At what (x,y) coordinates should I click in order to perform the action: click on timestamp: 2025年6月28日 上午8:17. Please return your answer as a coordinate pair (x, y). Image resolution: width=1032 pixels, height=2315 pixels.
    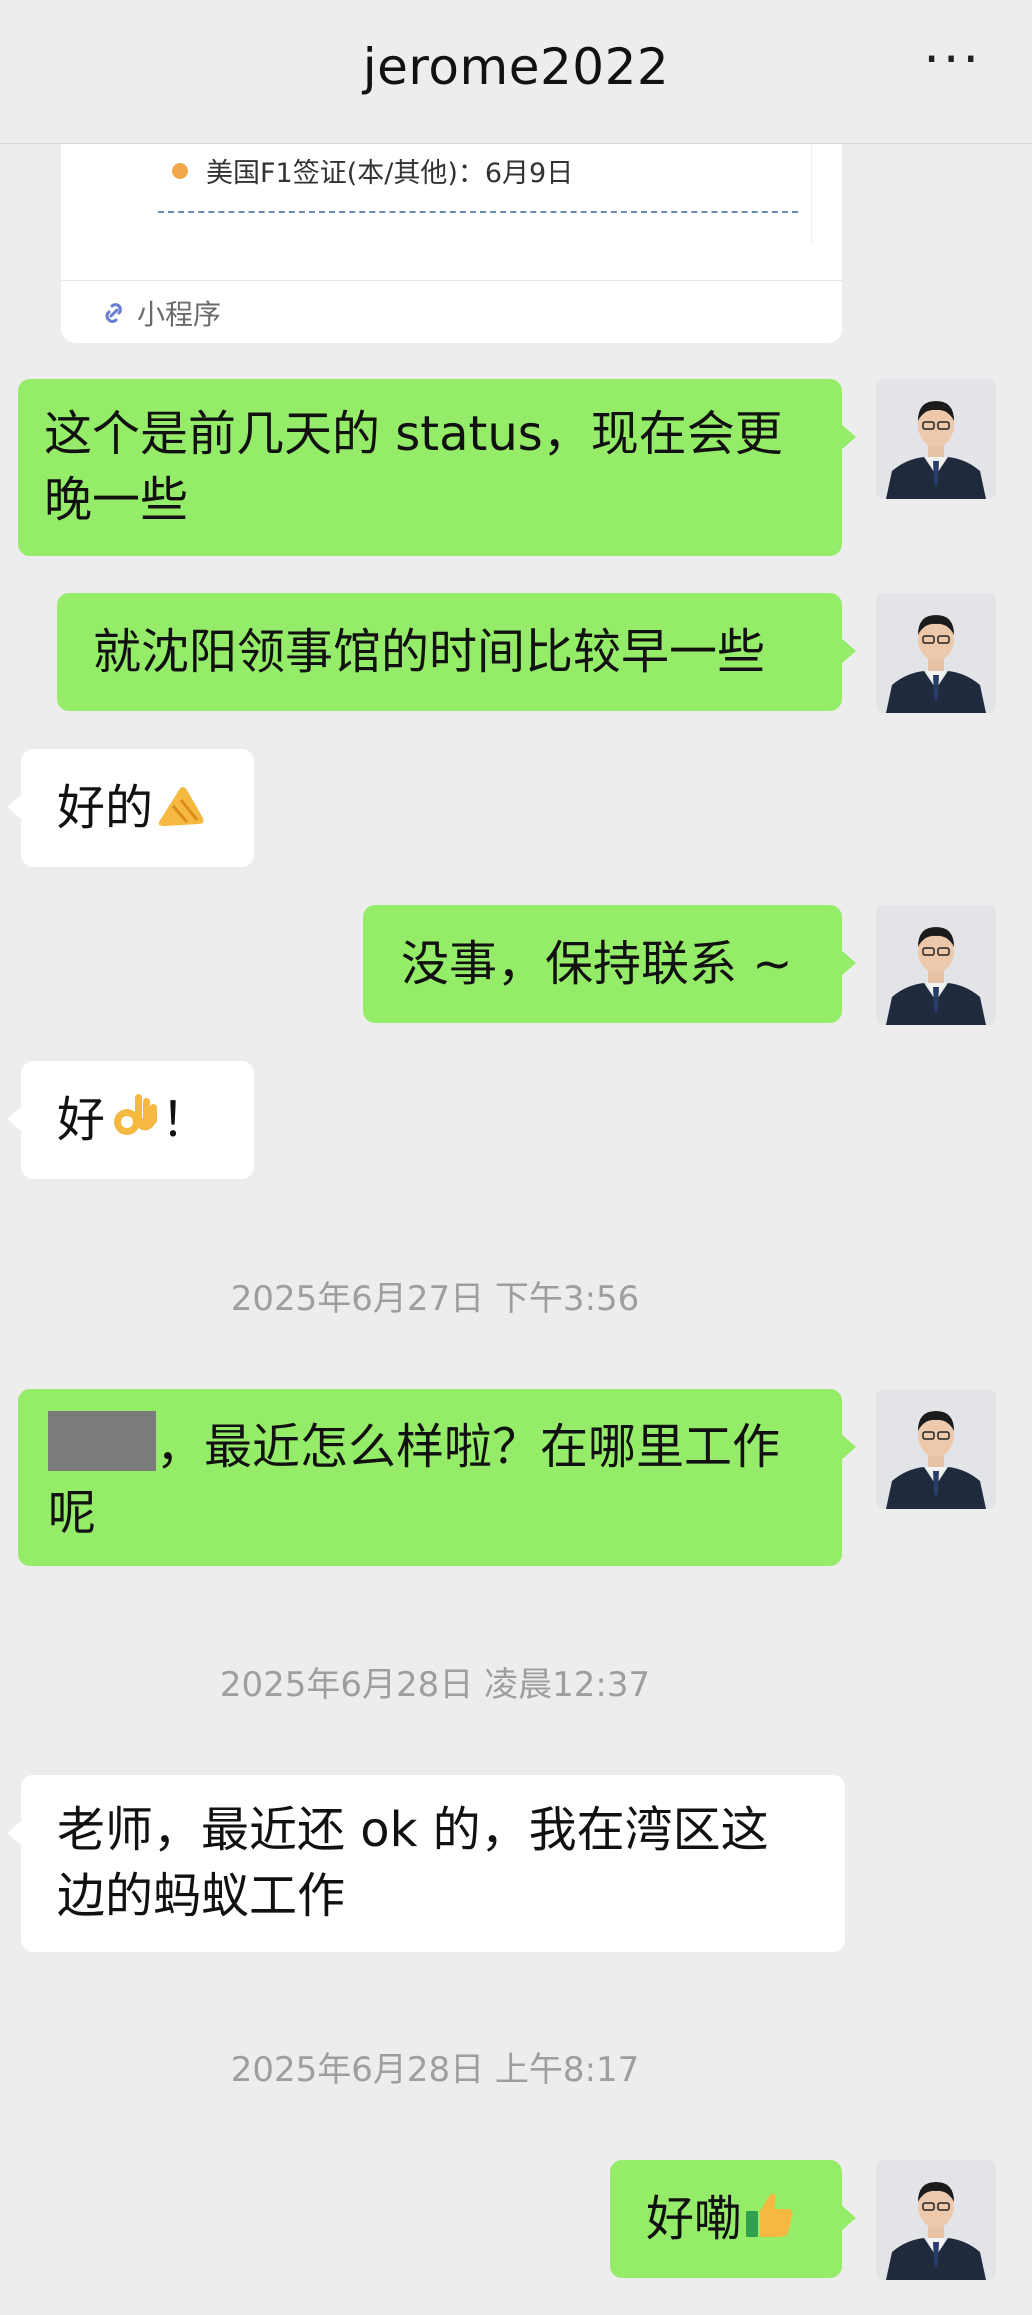
    Looking at the image, I should click on (435, 2070).